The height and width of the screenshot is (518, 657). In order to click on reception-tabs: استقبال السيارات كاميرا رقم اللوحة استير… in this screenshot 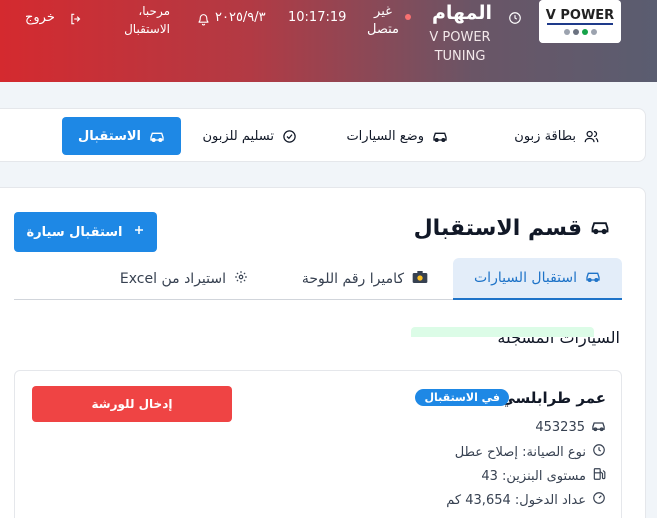, I will do `click(318, 279)`.